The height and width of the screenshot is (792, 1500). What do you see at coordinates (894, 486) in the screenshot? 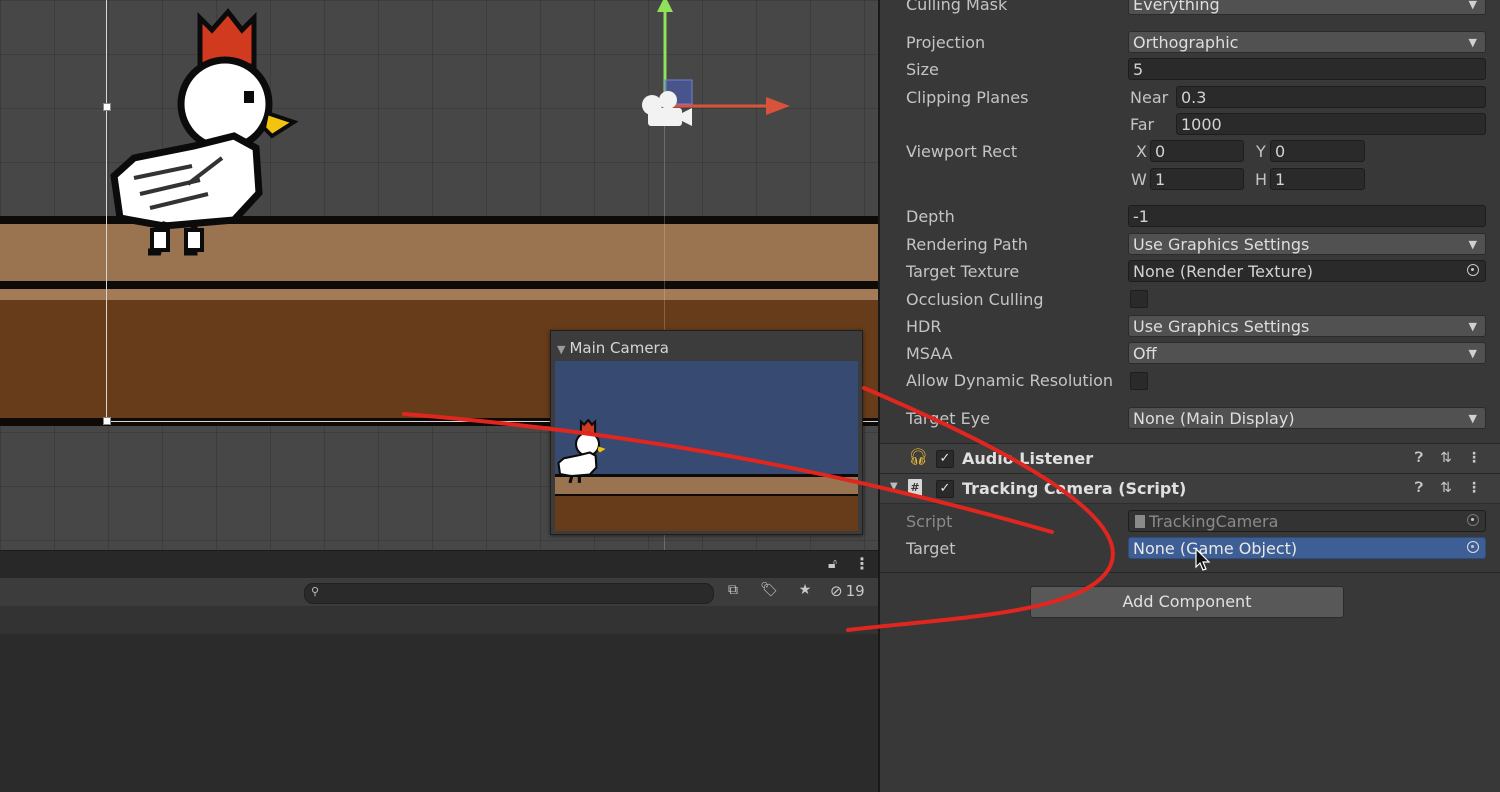
I see `foldout-arrow-icon: ▼` at bounding box center [894, 486].